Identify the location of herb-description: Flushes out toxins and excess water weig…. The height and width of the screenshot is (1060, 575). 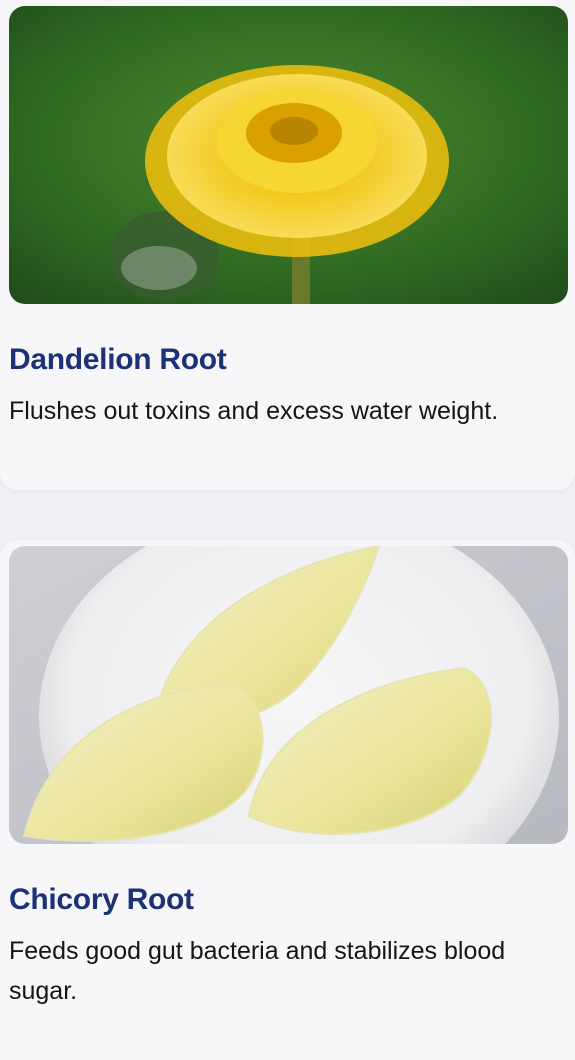
(254, 411).